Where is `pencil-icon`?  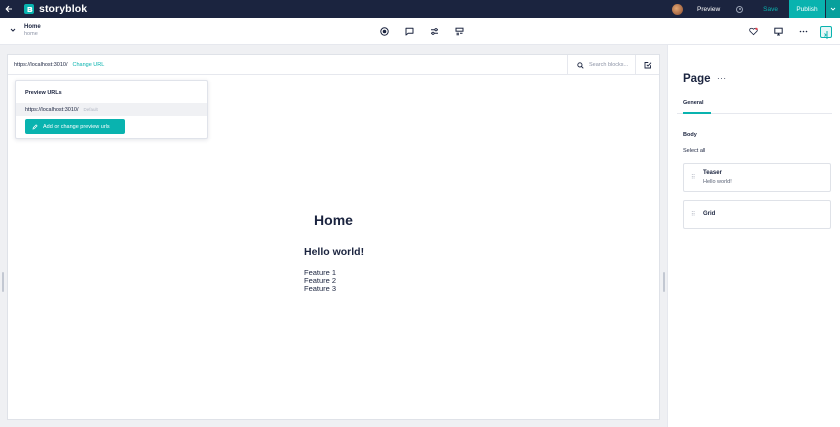 pencil-icon is located at coordinates (35, 126).